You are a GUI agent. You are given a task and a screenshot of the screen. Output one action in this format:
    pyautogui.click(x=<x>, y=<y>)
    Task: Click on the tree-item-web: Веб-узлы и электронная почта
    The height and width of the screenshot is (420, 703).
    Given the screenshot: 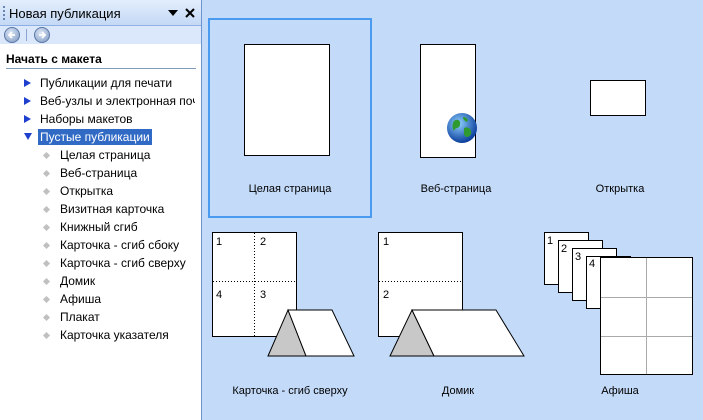 What is the action you would take?
    pyautogui.click(x=98, y=101)
    